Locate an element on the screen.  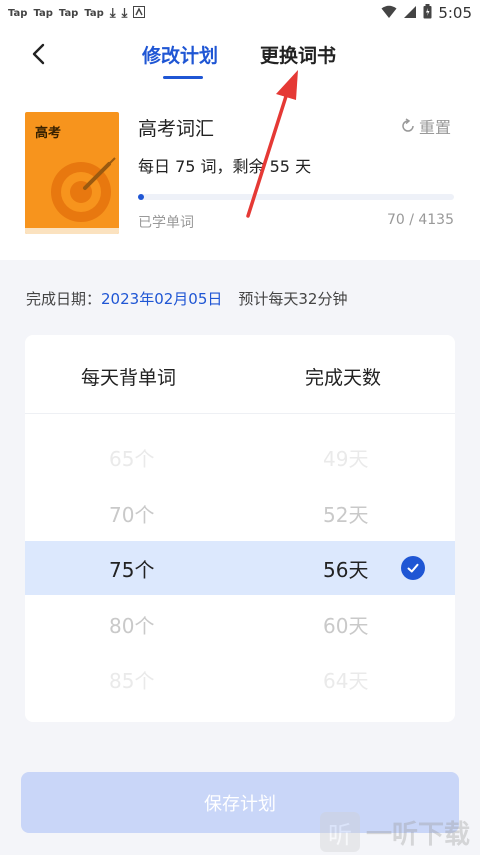
chevron-left-icon is located at coordinates (38, 54).